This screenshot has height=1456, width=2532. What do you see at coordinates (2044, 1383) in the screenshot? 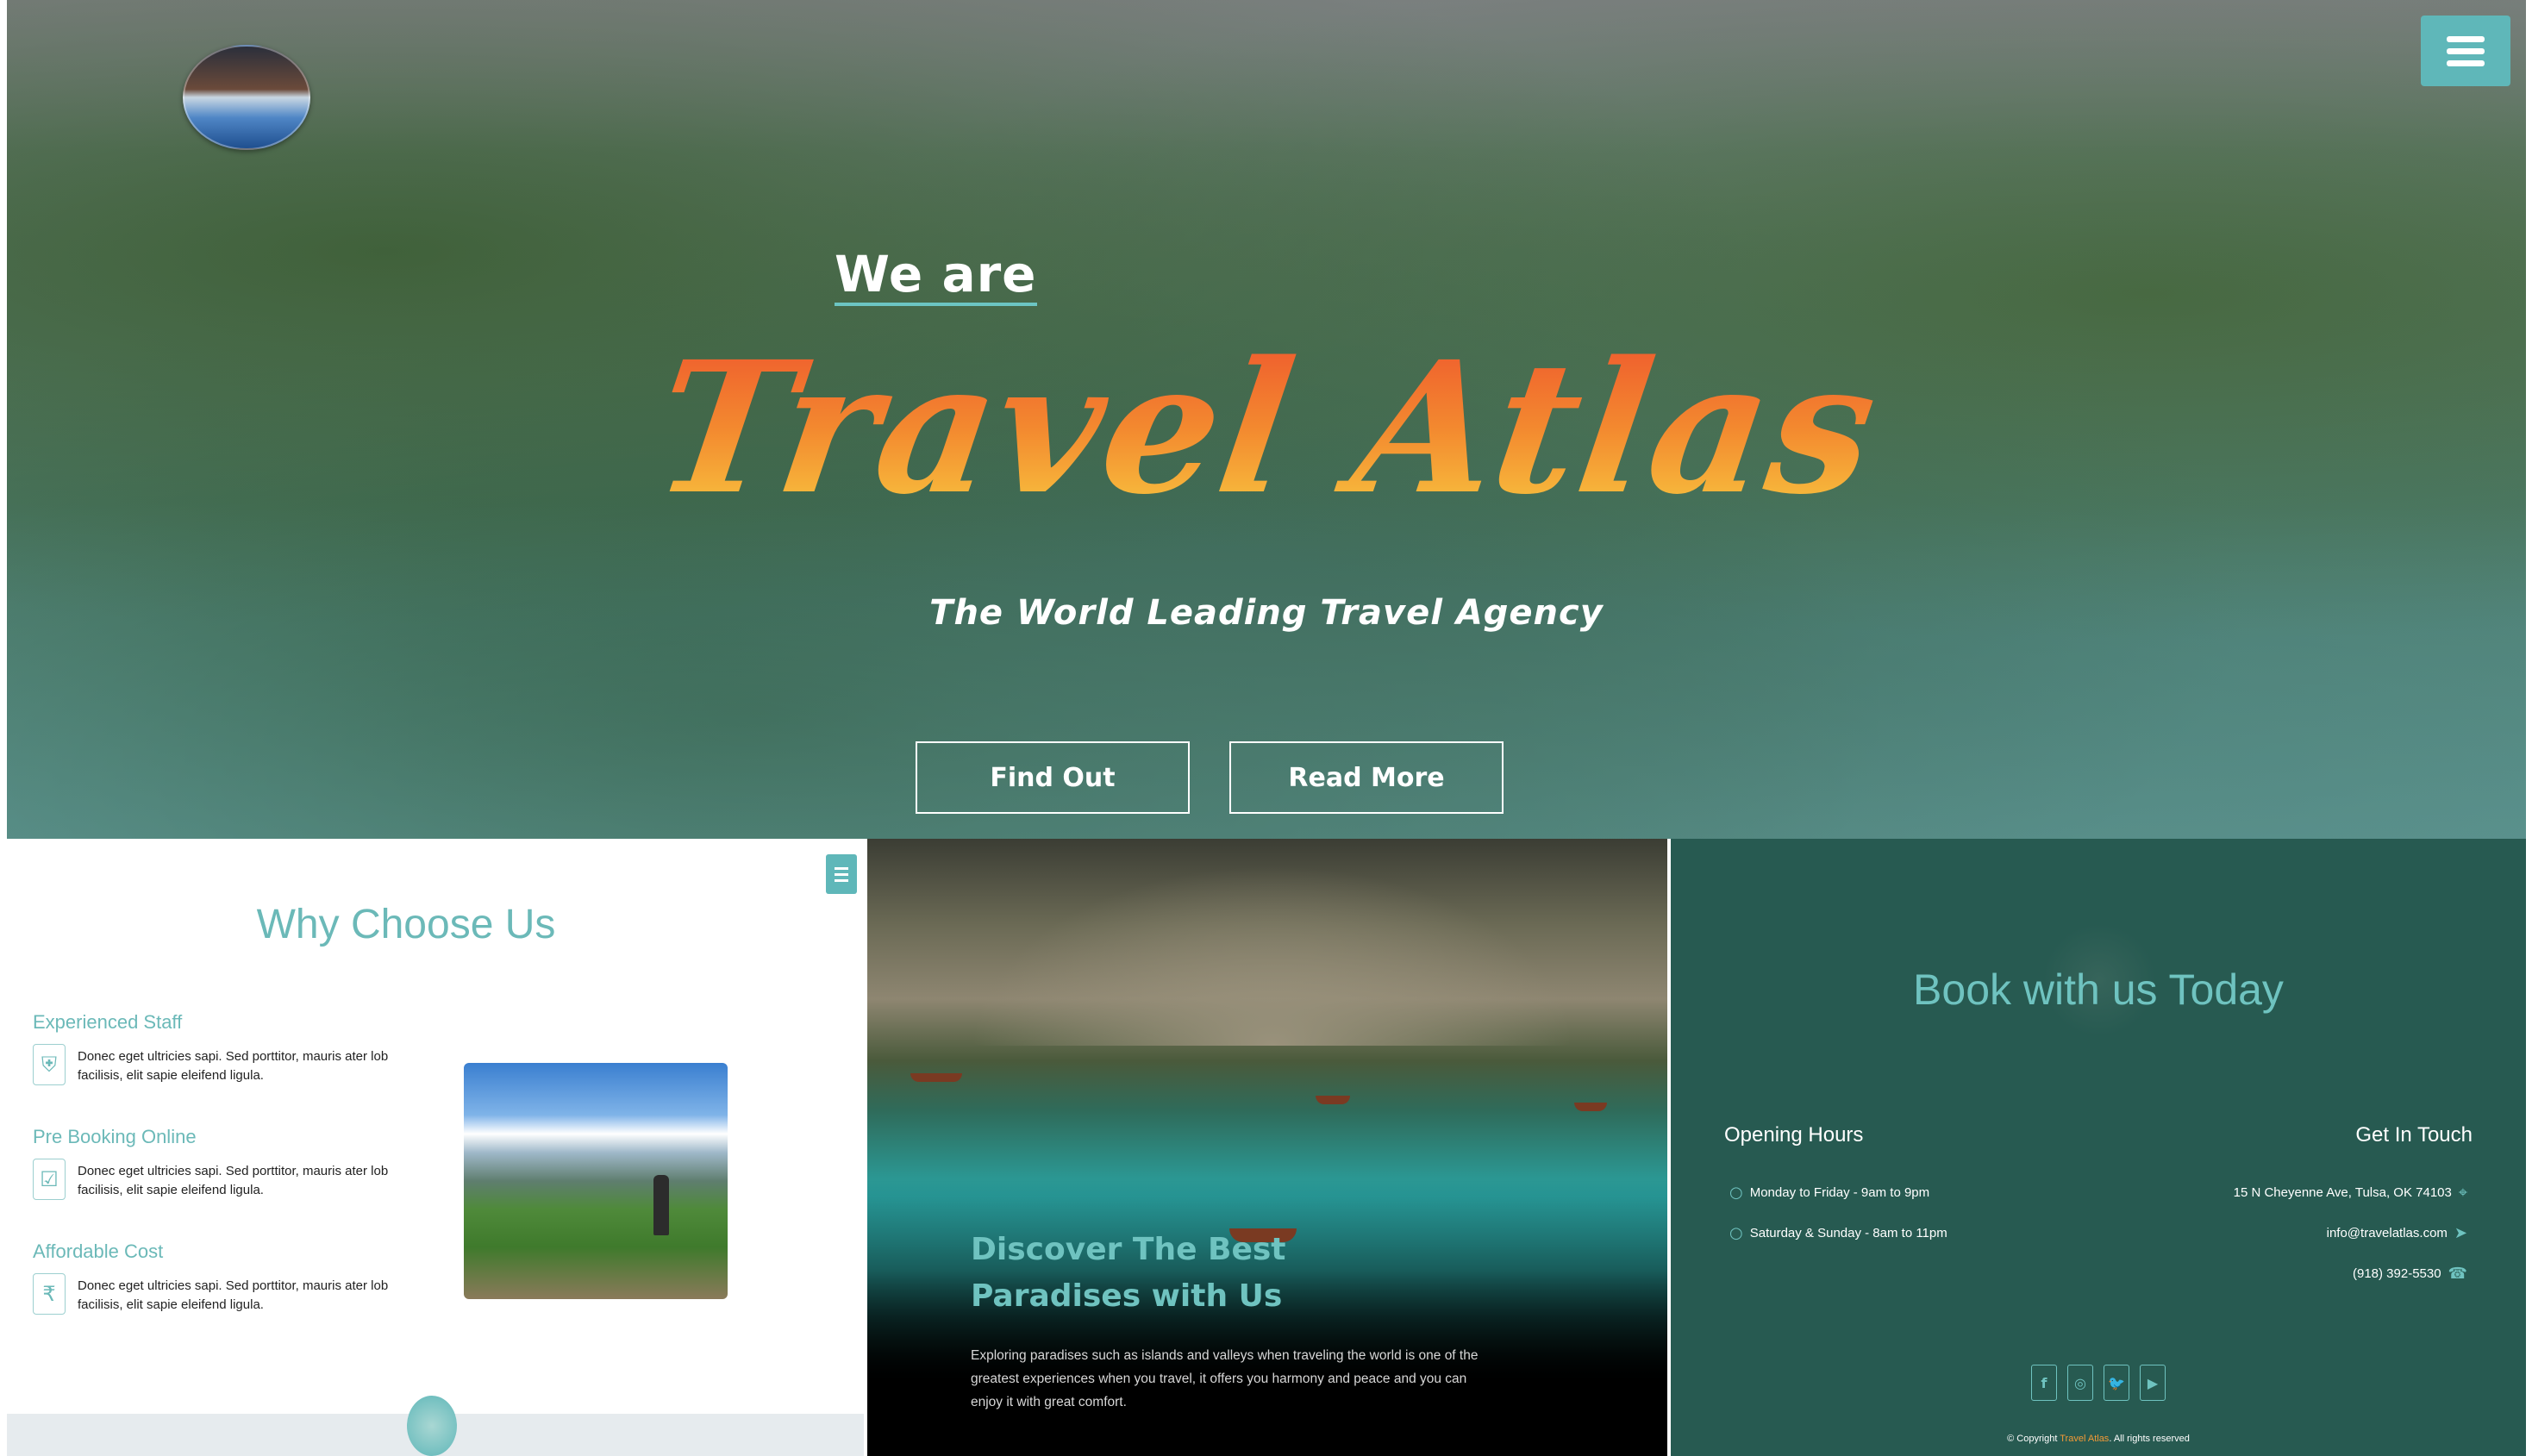
I see `facebook-icon: f` at bounding box center [2044, 1383].